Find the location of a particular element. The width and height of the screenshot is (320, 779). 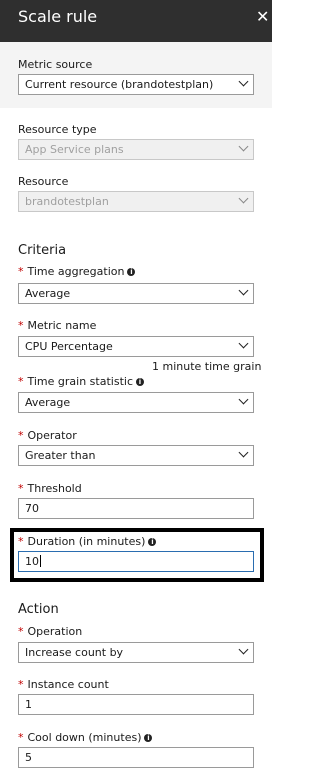

time-aggregation-label-text: Time aggregation is located at coordinates (76, 271).